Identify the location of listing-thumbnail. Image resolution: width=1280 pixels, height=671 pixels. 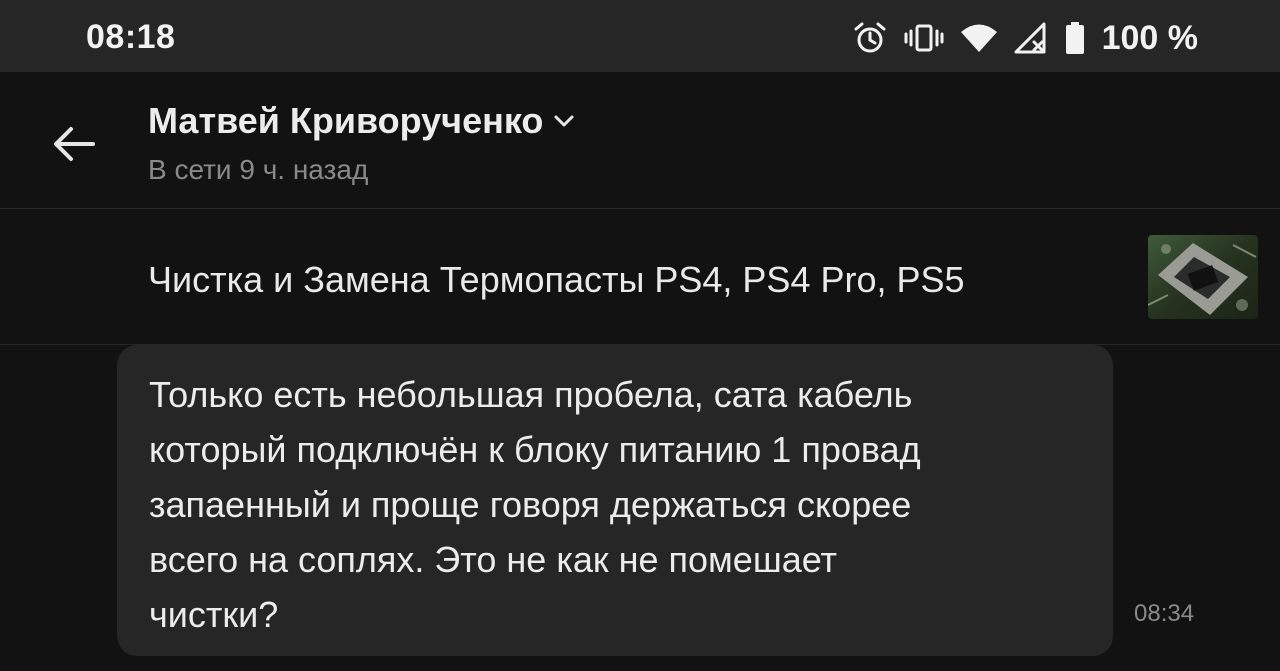
(1203, 277).